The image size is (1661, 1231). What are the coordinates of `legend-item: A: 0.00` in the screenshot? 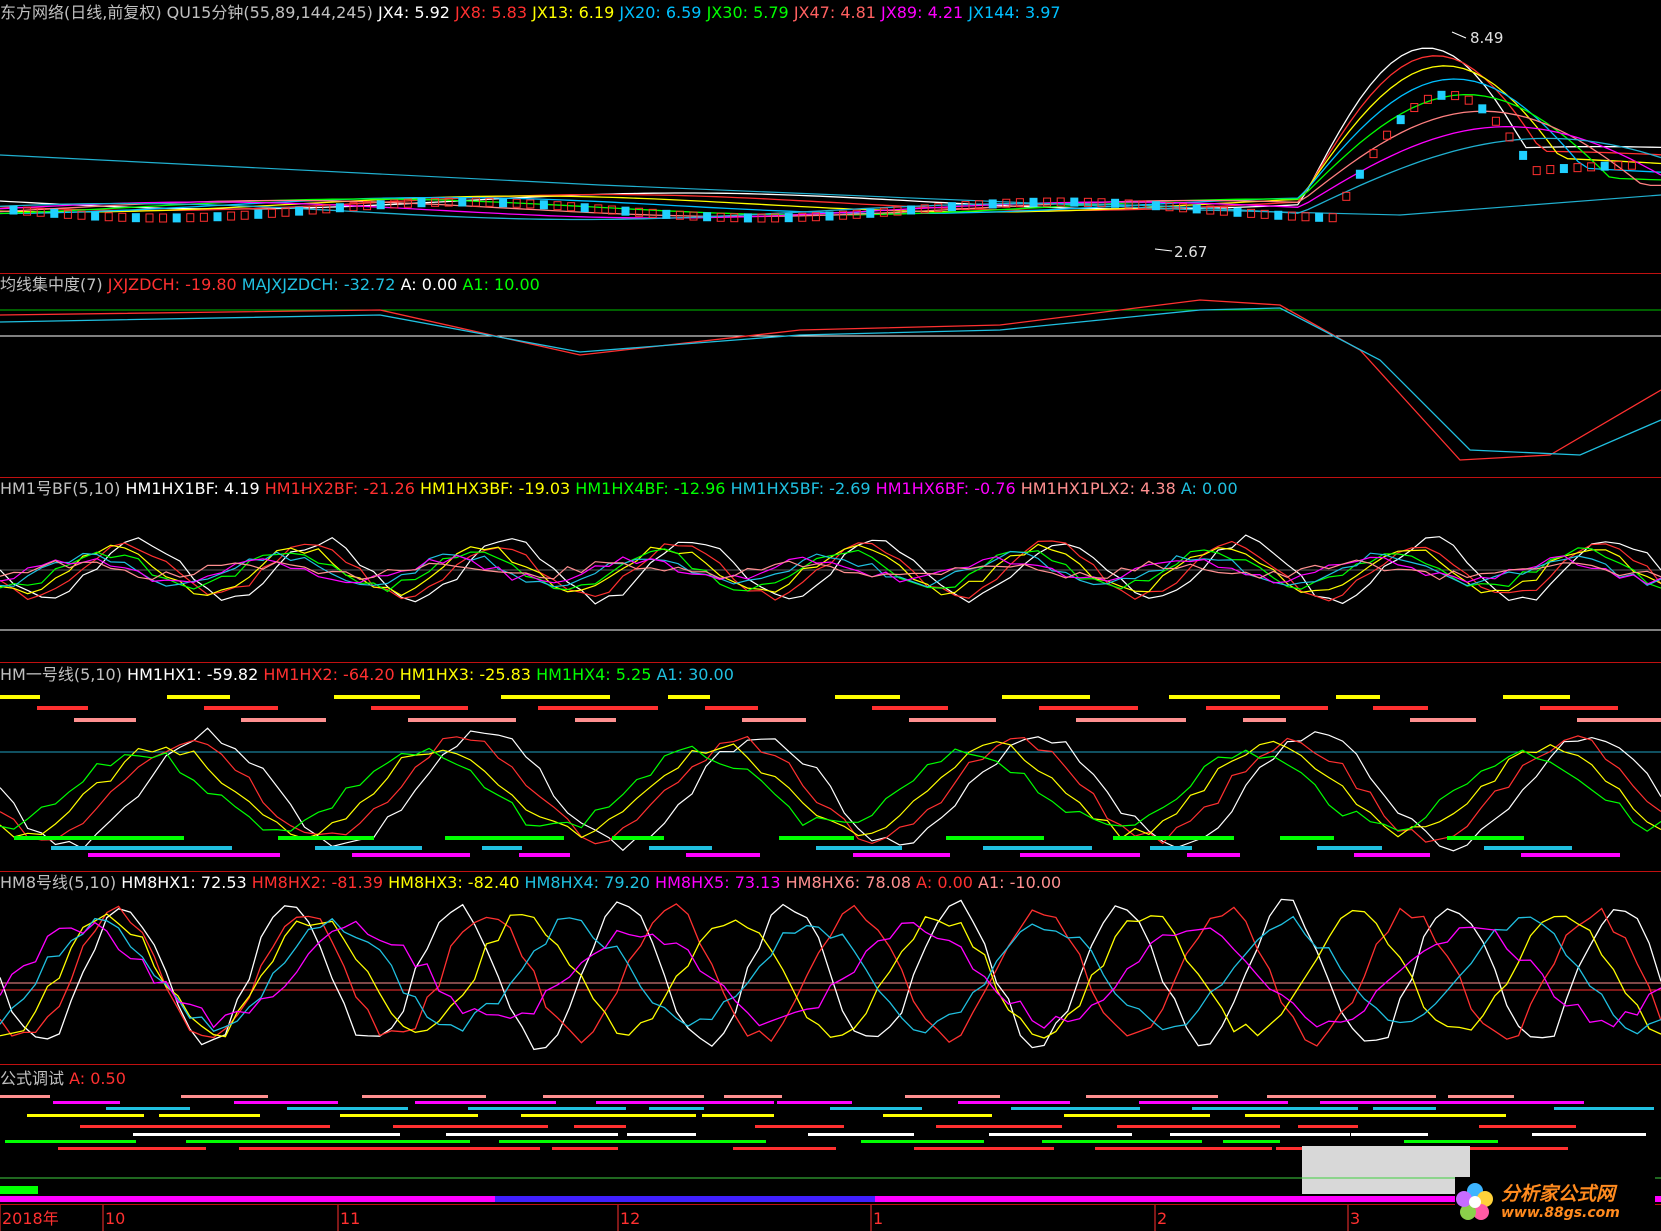 It's located at (1209, 488).